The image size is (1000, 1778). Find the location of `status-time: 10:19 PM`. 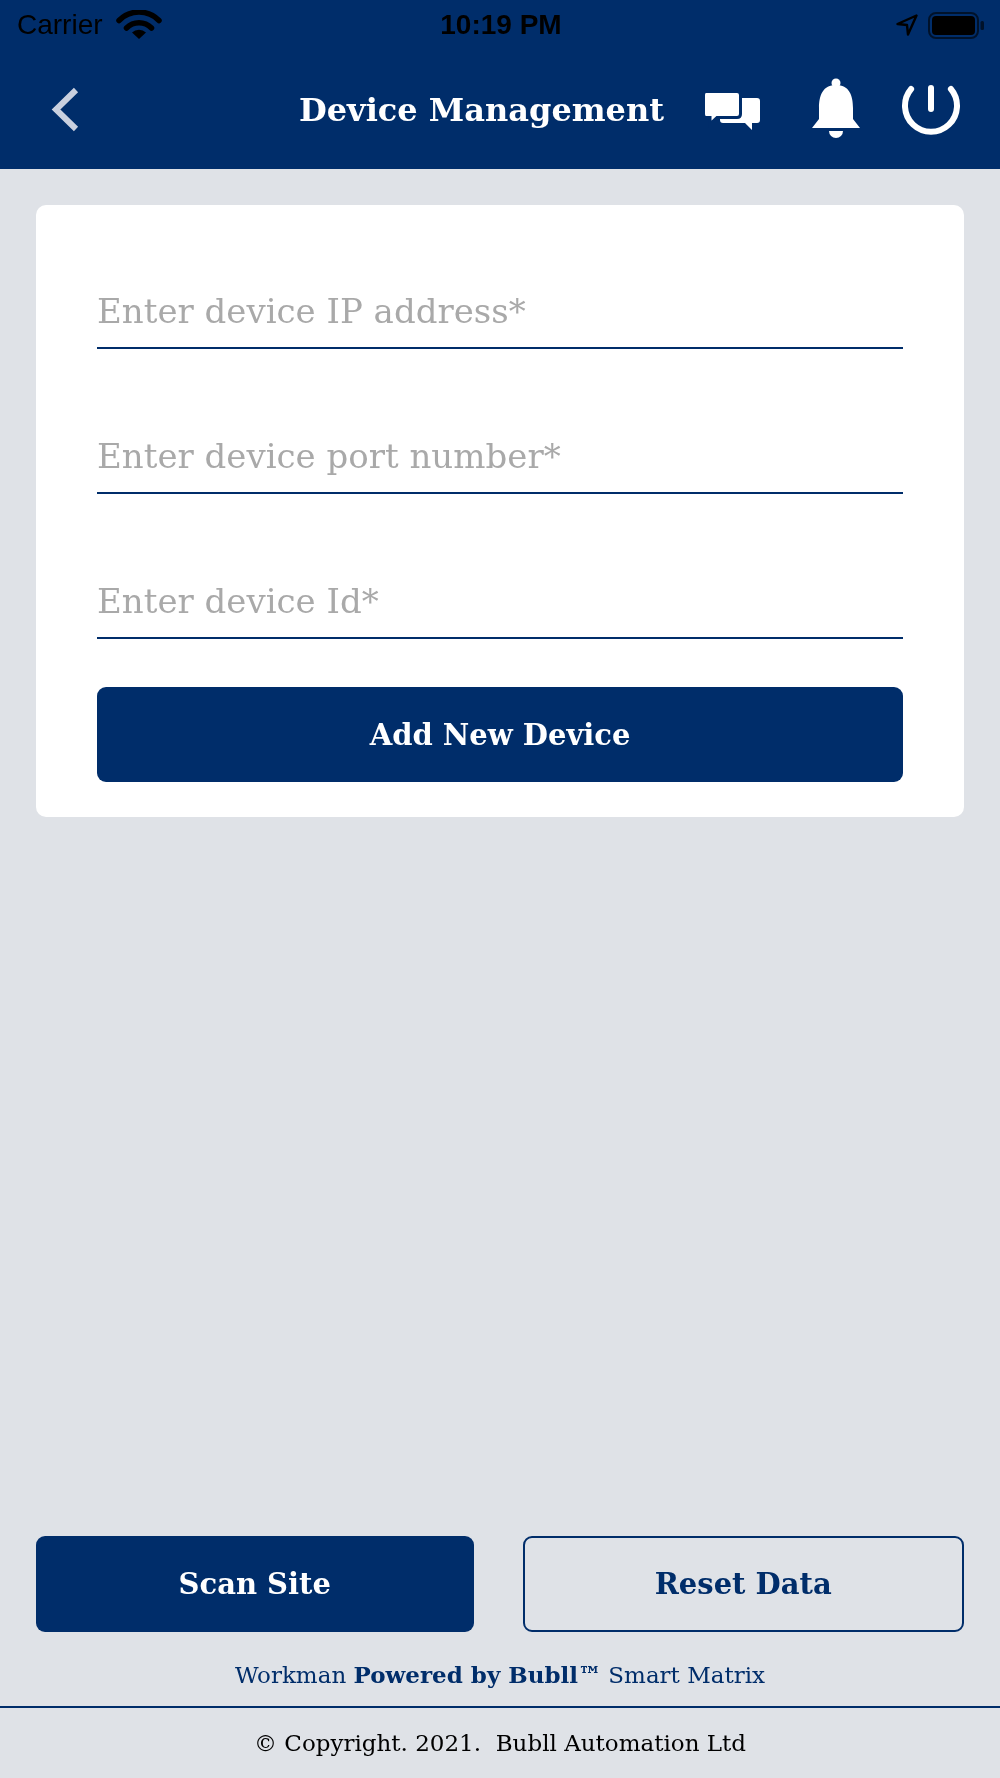

status-time: 10:19 PM is located at coordinates (501, 25).